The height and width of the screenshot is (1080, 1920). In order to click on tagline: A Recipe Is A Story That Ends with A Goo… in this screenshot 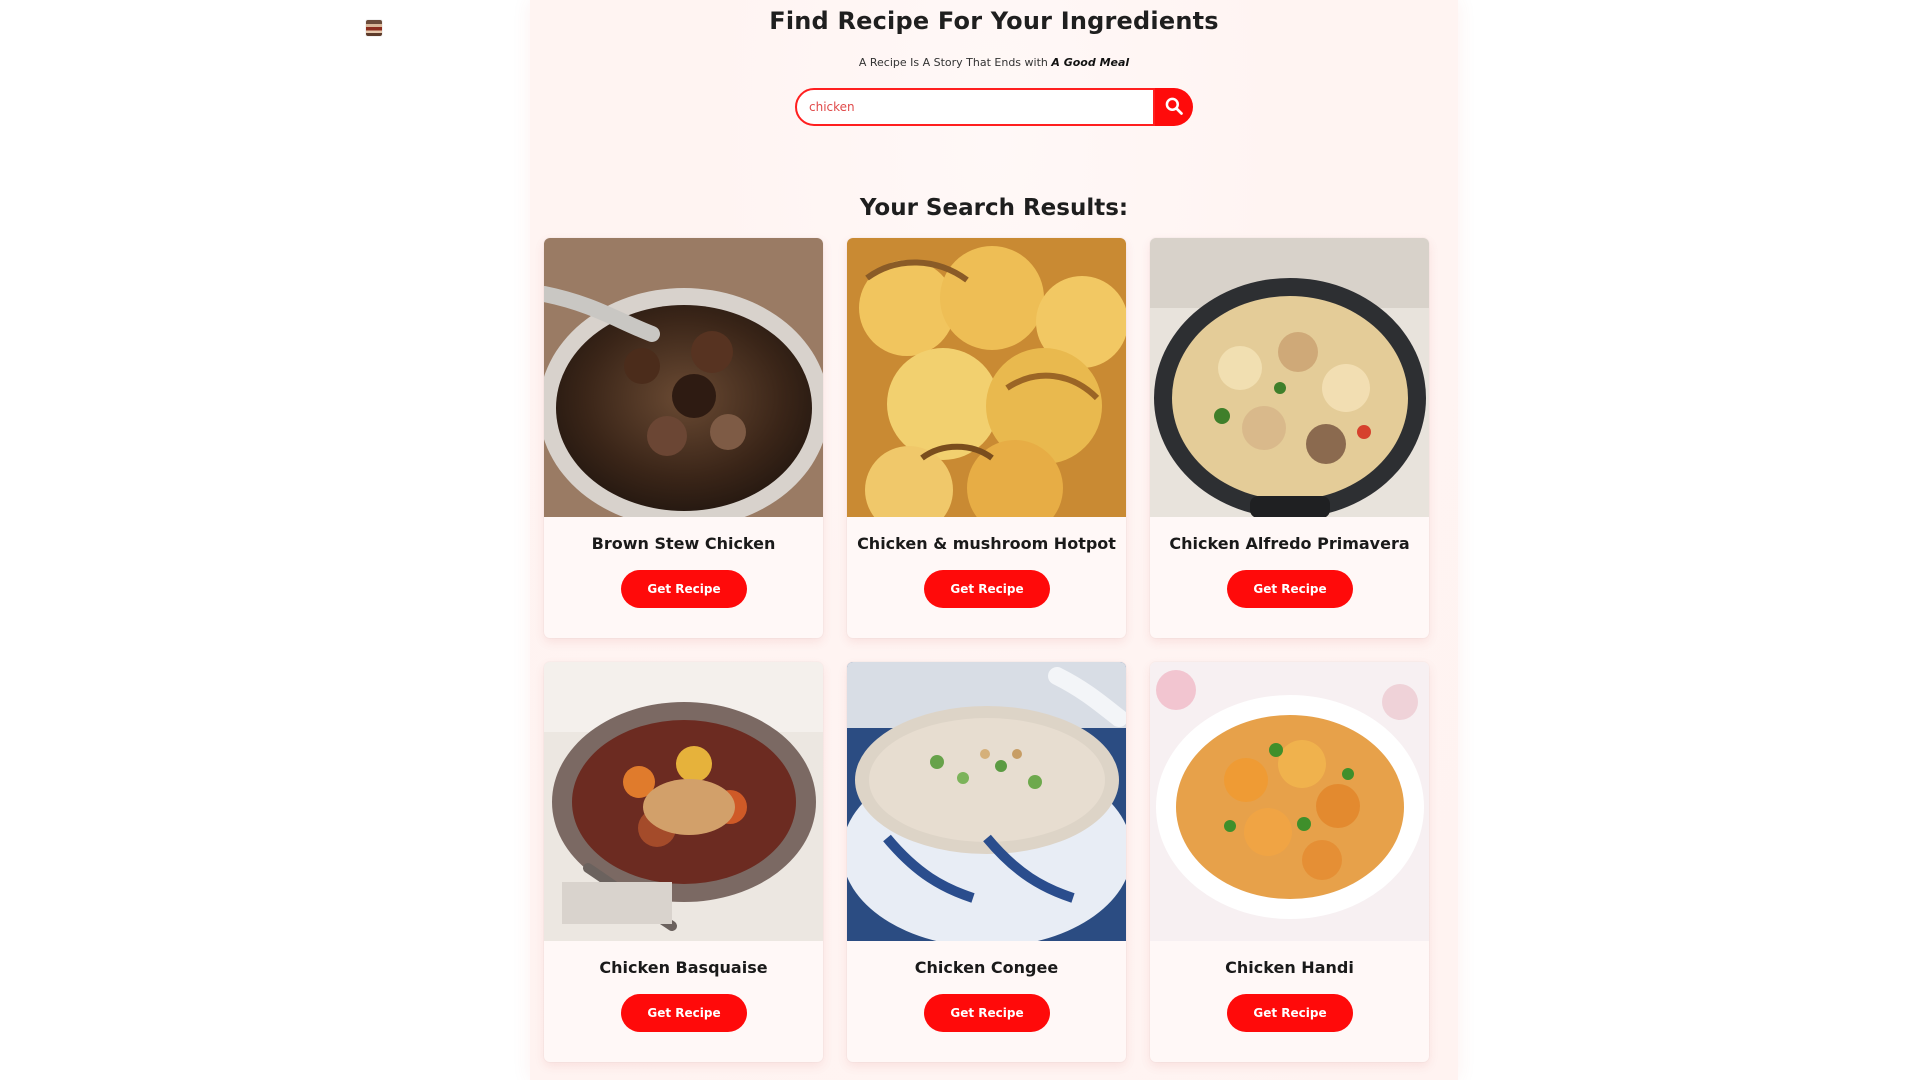, I will do `click(994, 62)`.